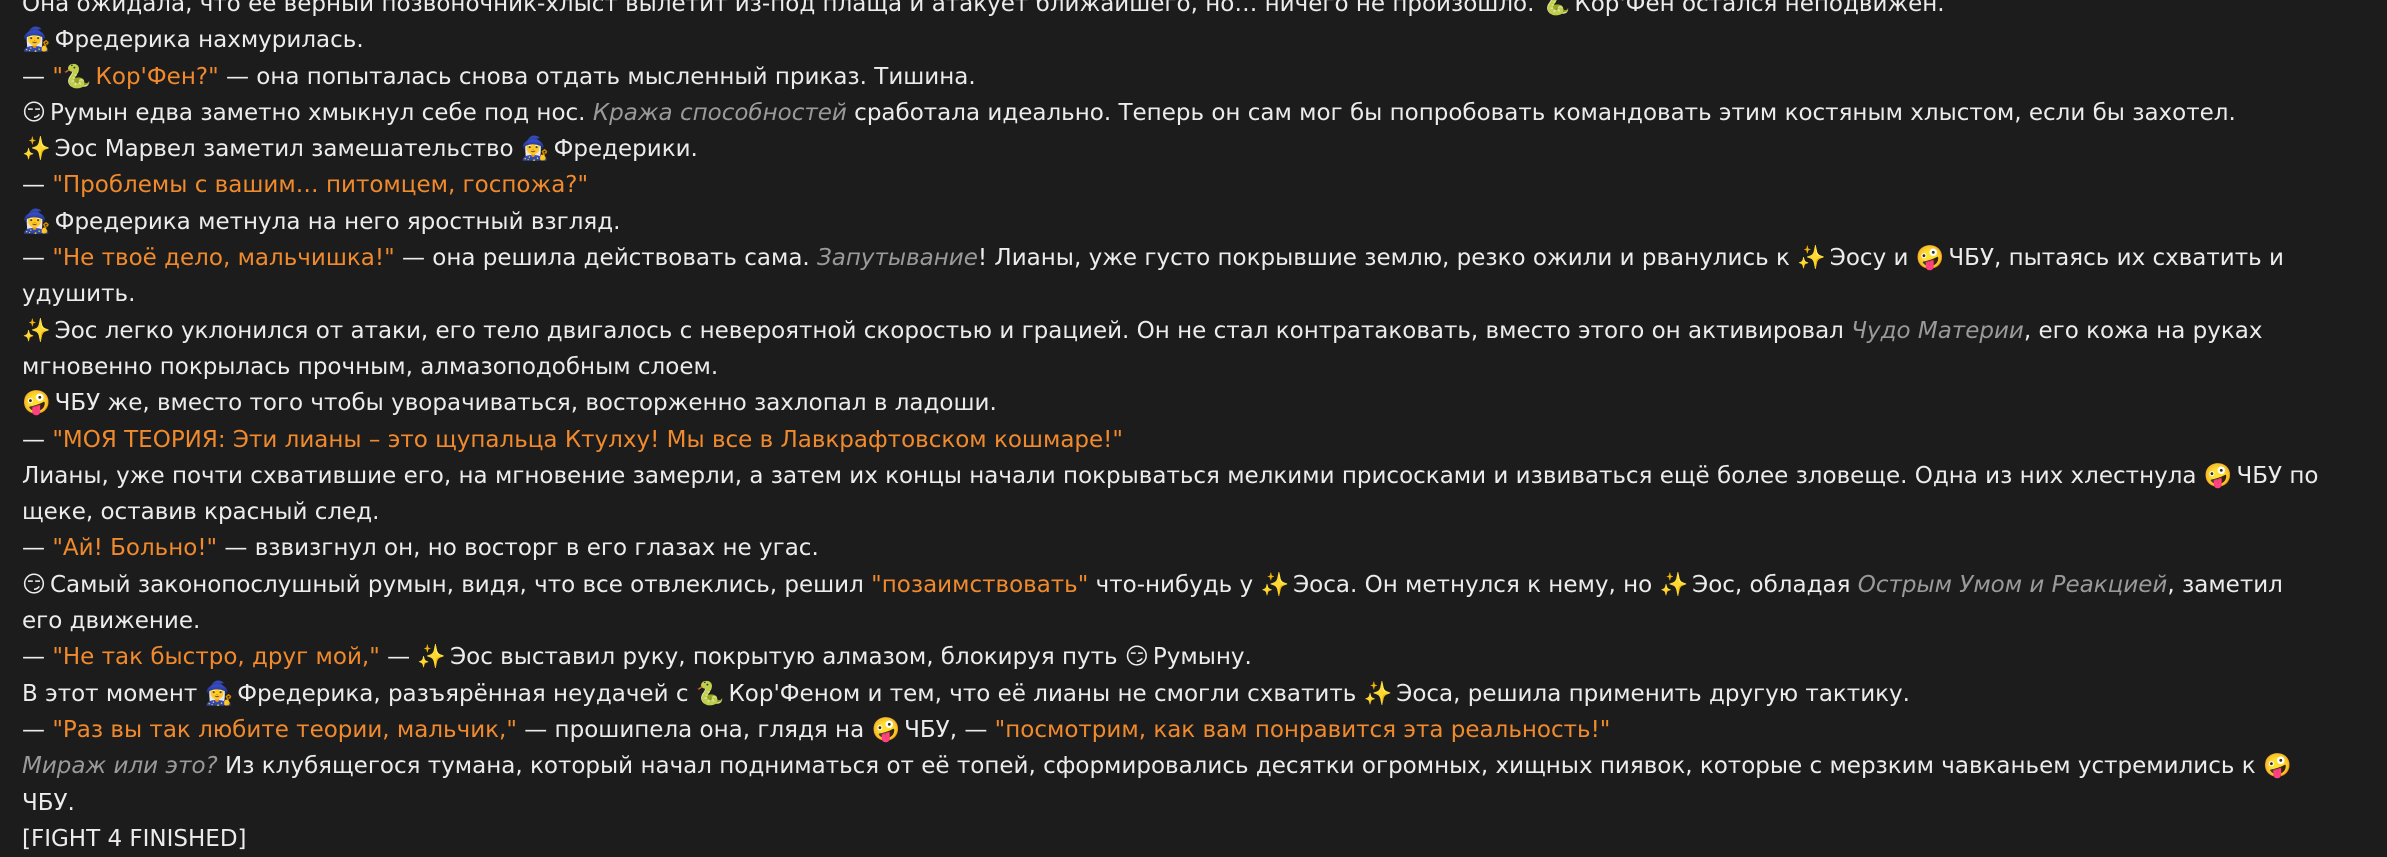 The width and height of the screenshot is (2387, 857). Describe the element at coordinates (2012, 584) in the screenshot. I see `italic-term: Острым Умом и Реакцией` at that location.